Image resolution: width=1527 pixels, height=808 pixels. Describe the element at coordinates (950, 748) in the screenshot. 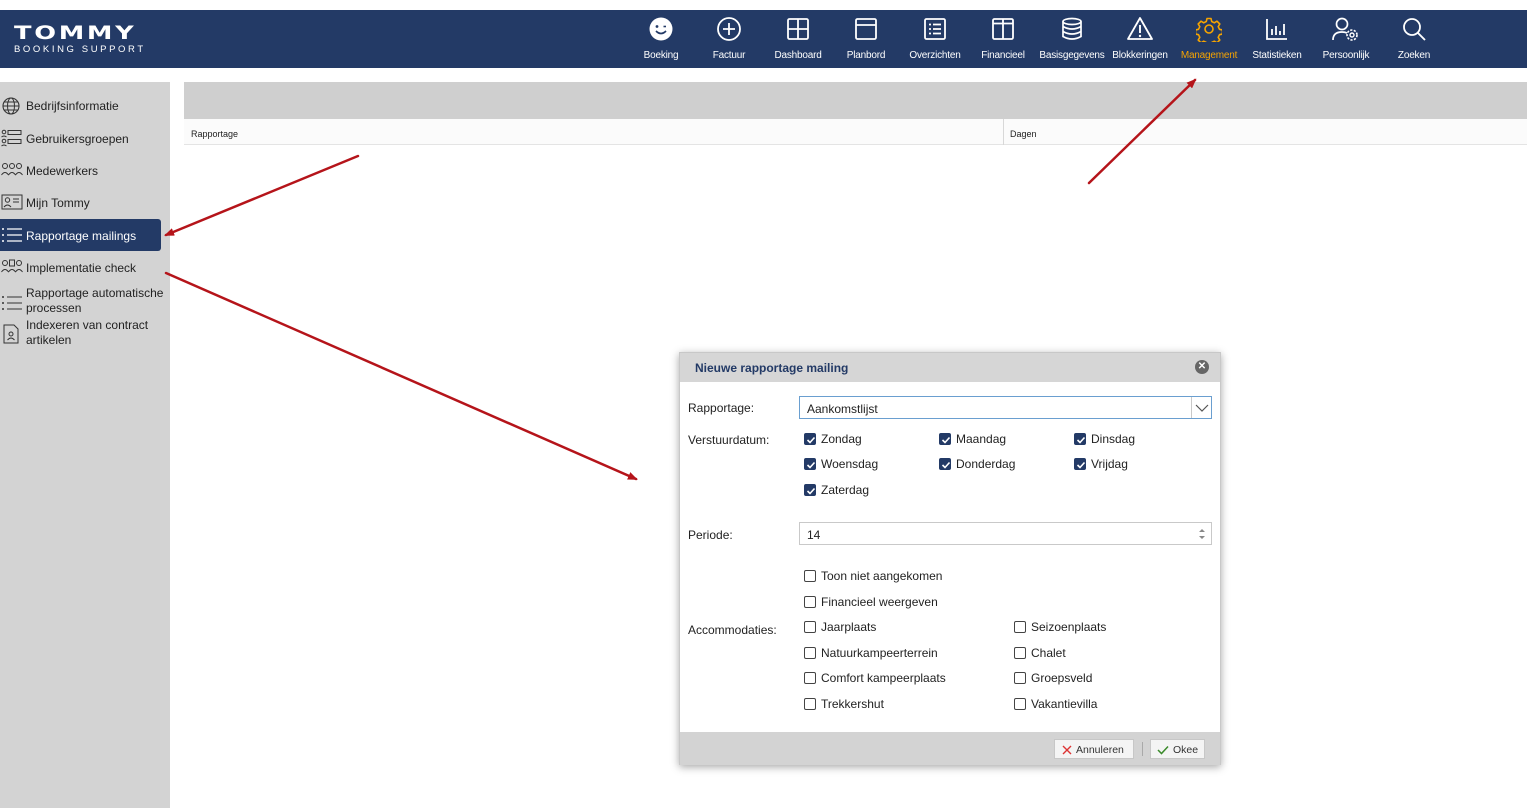

I see `dialog-footer: Annuleren Okee` at that location.